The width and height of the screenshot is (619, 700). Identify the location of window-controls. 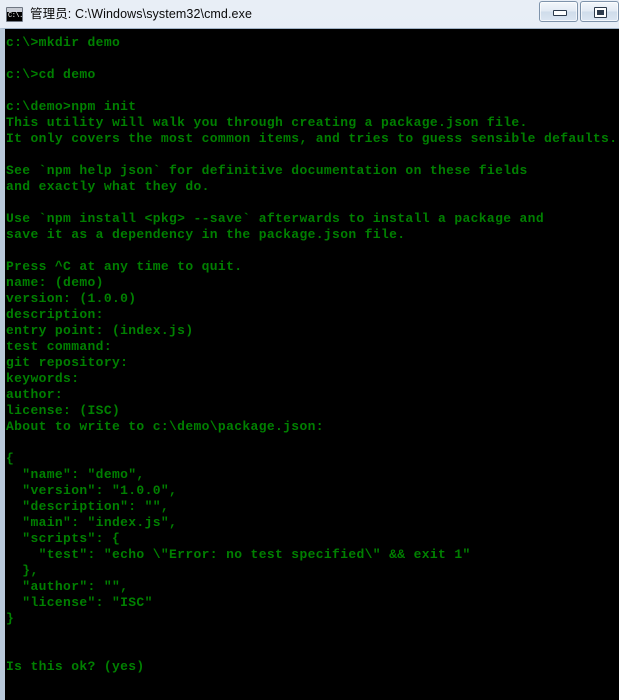
(578, 11).